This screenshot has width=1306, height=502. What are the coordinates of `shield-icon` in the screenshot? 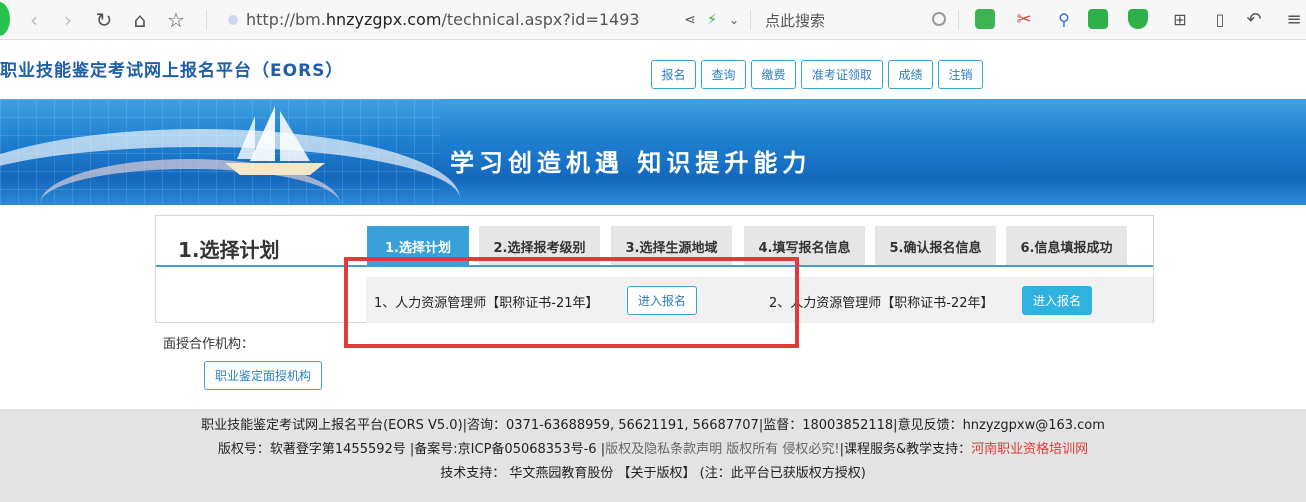 It's located at (1138, 19).